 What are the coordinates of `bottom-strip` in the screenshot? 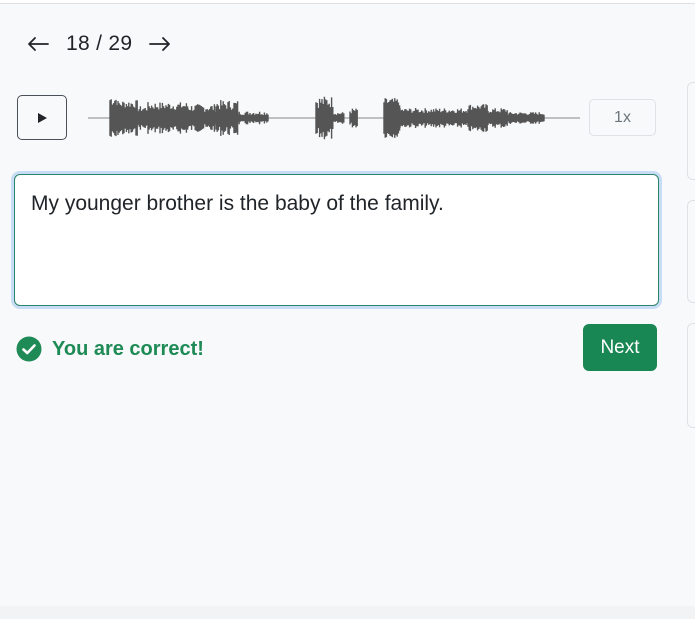 It's located at (347, 612).